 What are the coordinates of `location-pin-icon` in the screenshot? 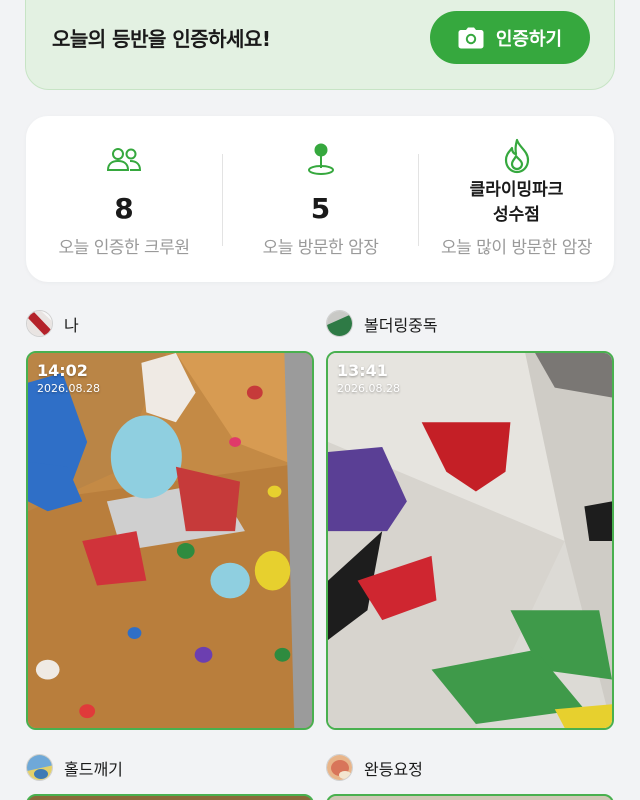 It's located at (321, 161).